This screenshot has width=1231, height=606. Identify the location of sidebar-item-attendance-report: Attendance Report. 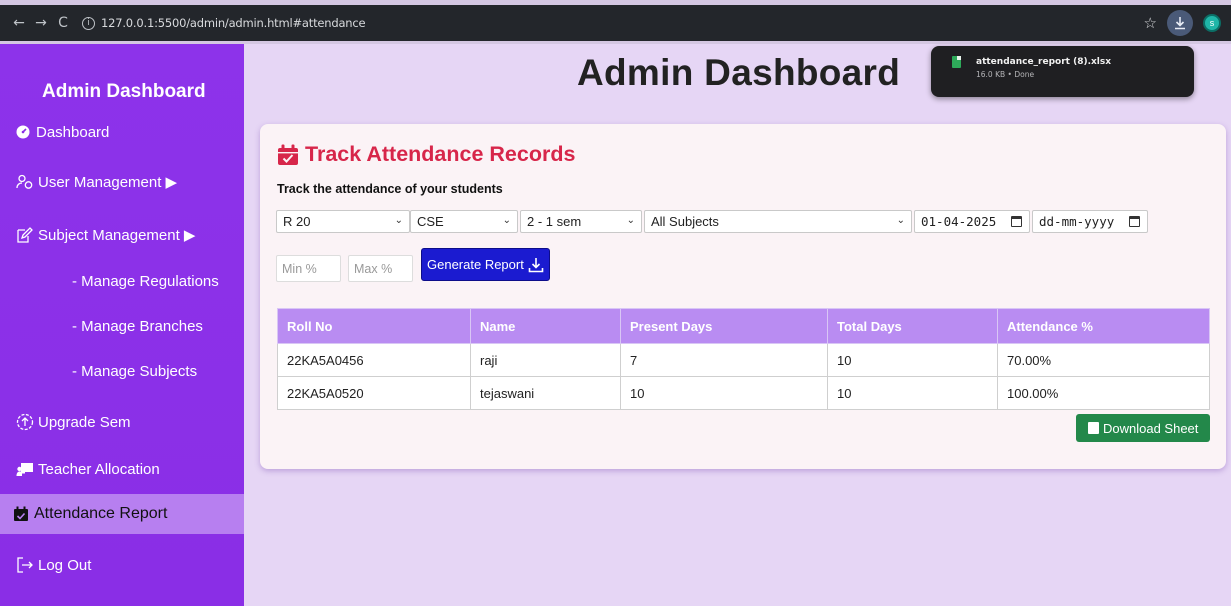
(122, 514).